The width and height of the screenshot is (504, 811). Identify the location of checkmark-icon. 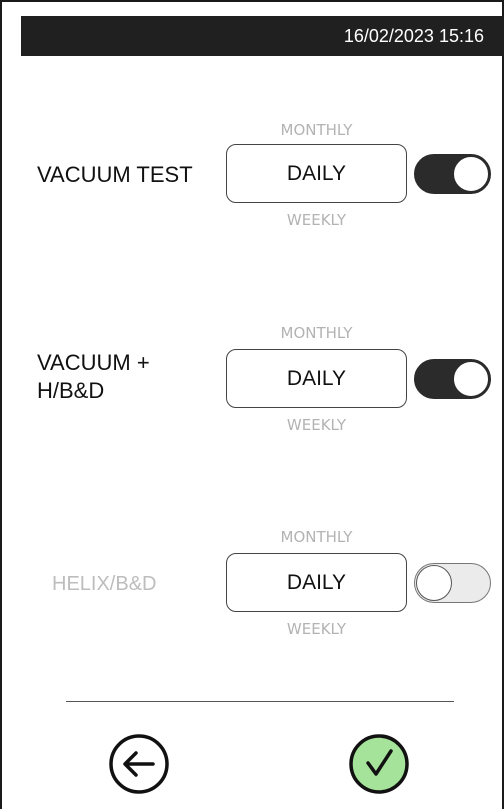
(379, 764).